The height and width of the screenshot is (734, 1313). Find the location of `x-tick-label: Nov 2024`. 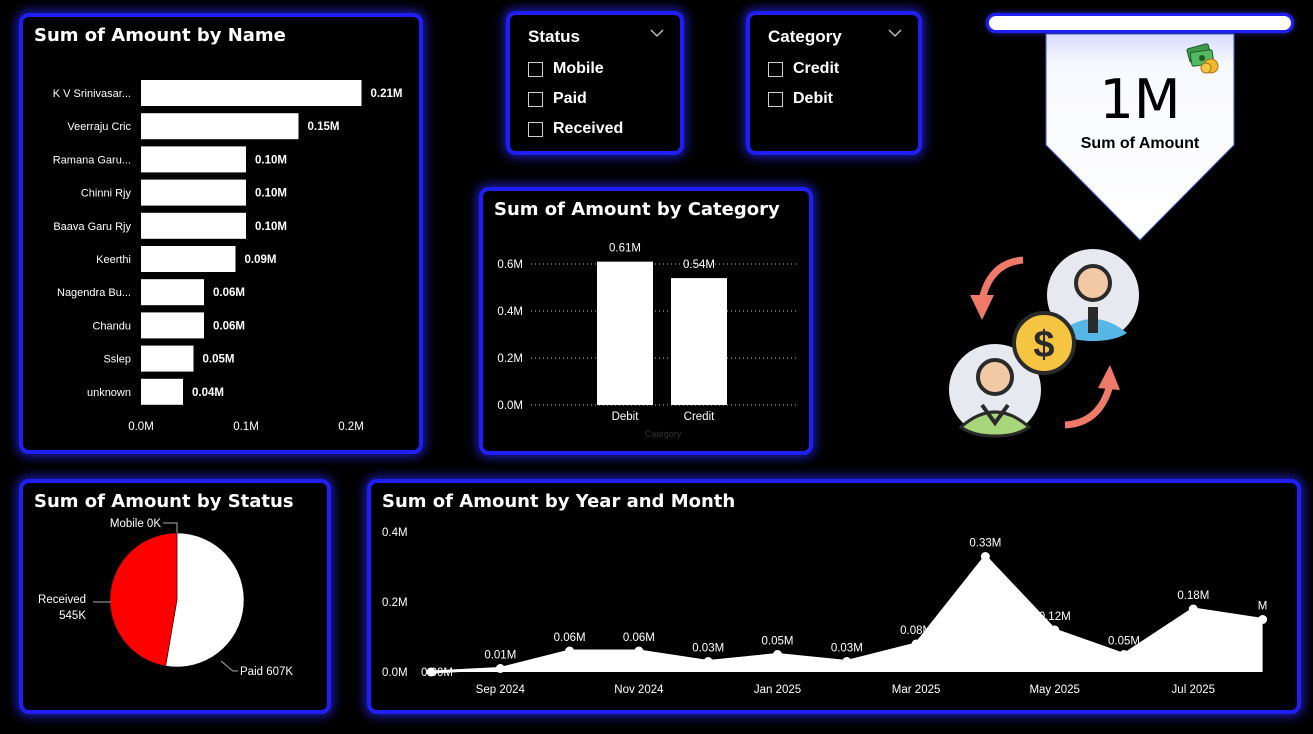

x-tick-label: Nov 2024 is located at coordinates (639, 690).